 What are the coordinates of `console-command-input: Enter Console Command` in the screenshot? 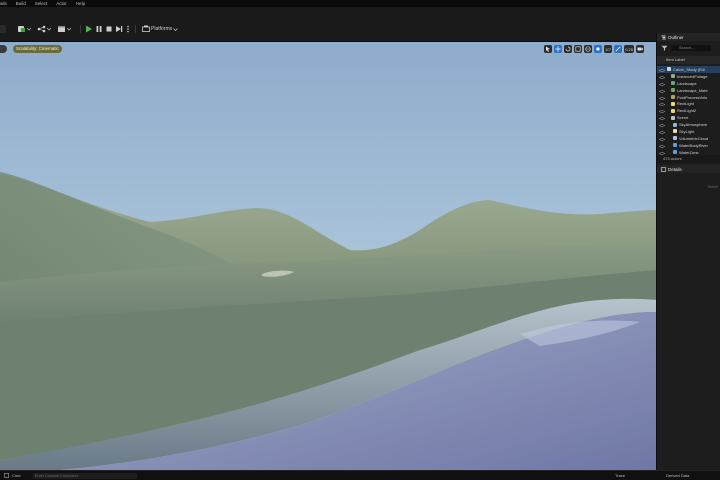 It's located at (85, 476).